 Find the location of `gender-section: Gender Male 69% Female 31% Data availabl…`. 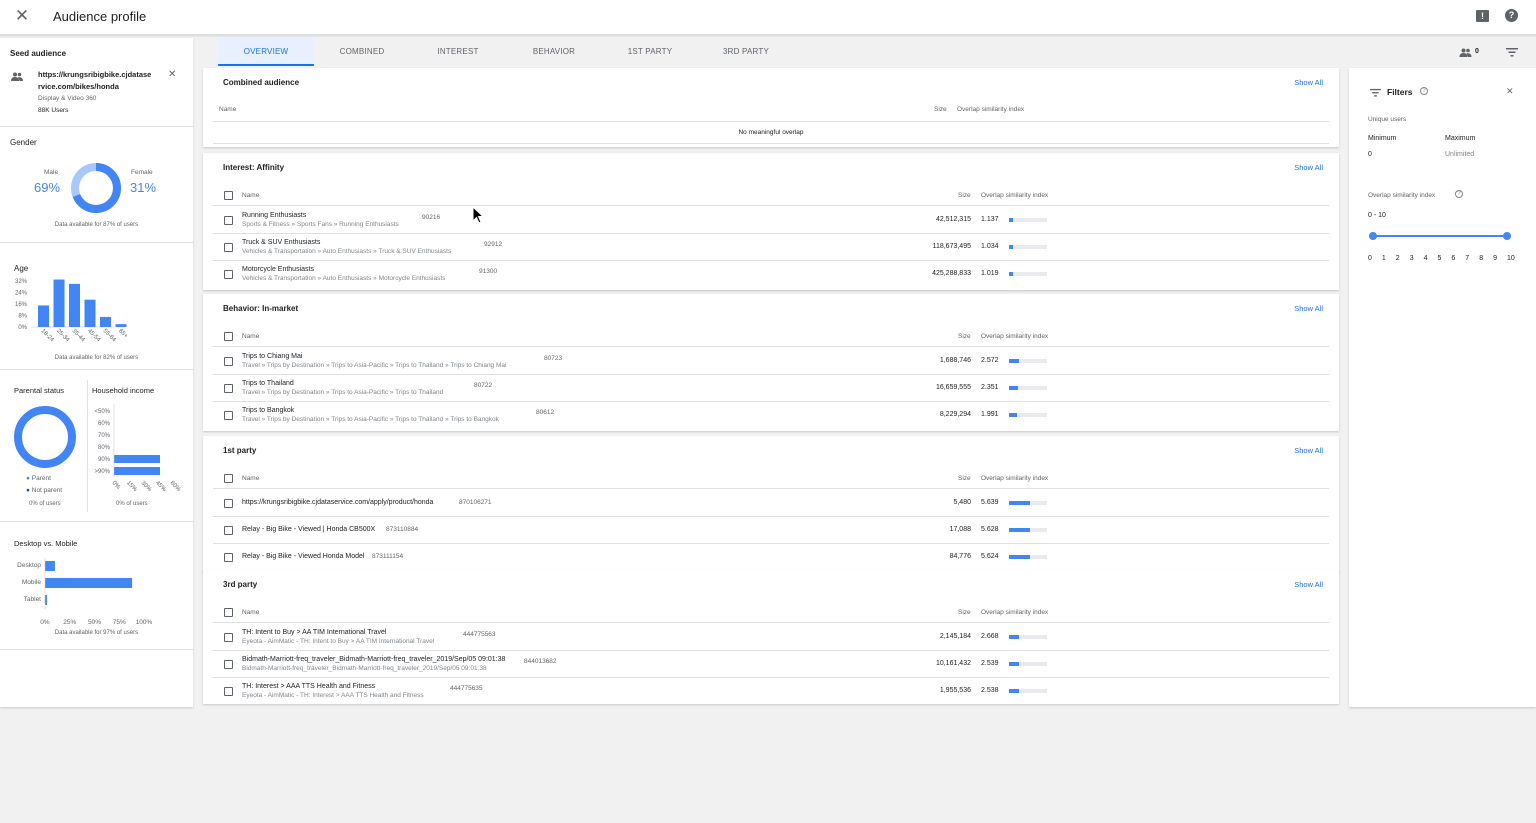

gender-section: Gender Male 69% Female 31% Data availabl… is located at coordinates (96, 185).